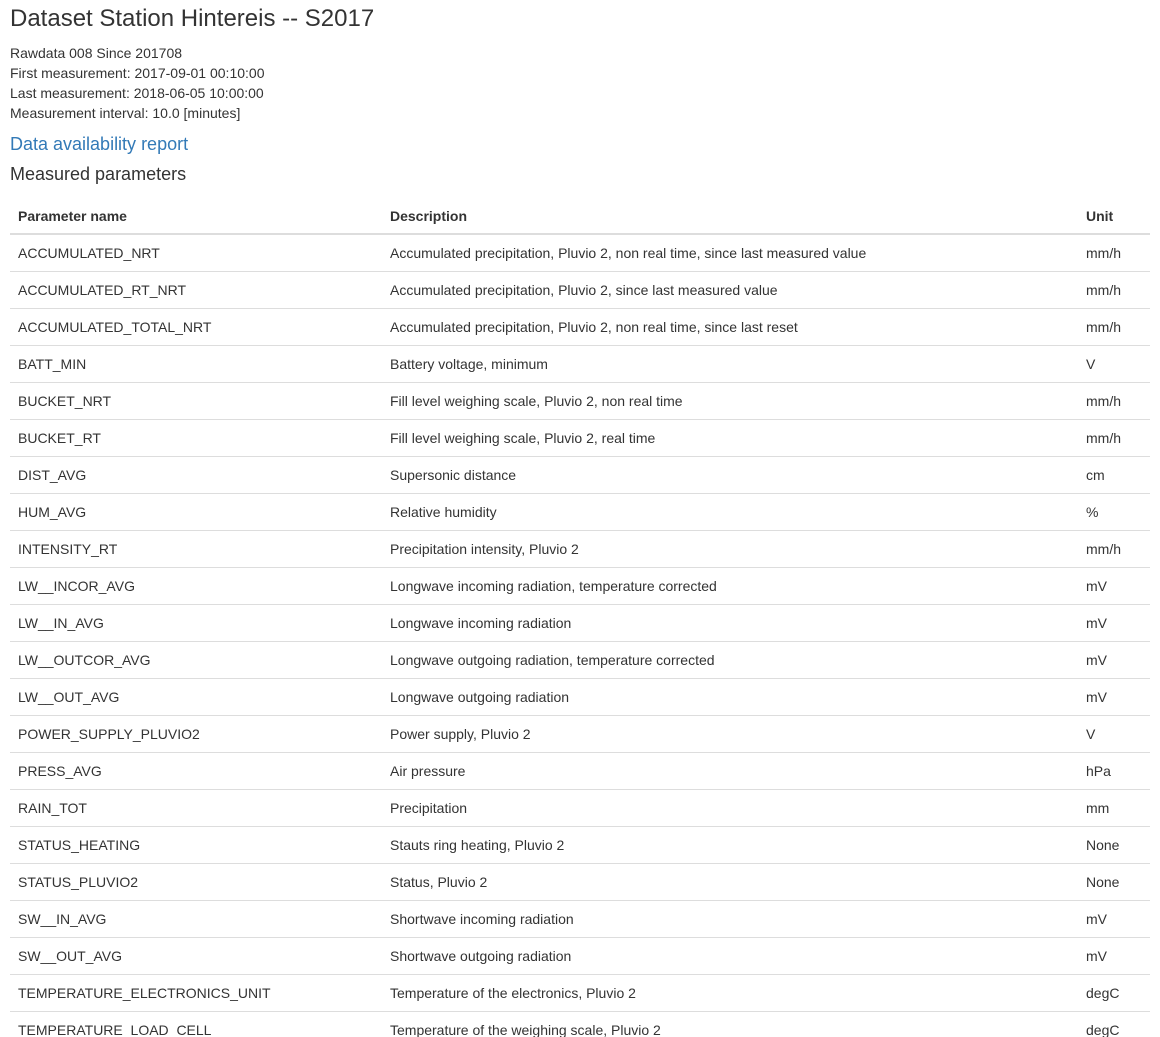 This screenshot has width=1160, height=1037. I want to click on parameter-name-cell: POWER_SUPPLY_PLUVIO2, so click(196, 734).